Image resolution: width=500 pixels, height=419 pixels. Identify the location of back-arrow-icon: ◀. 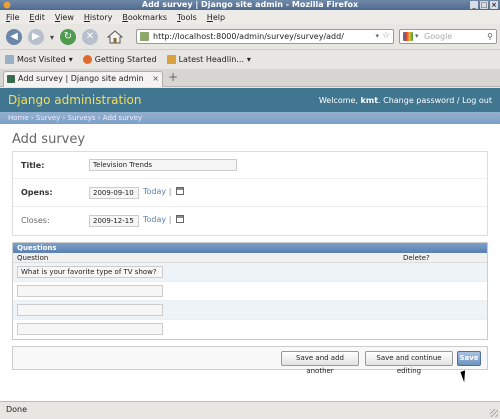
(14, 37).